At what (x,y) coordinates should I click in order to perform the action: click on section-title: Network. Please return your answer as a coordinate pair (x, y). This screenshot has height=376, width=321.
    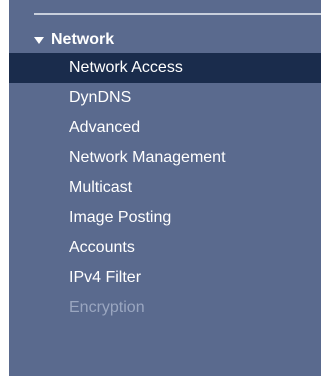
    Looking at the image, I should click on (83, 39).